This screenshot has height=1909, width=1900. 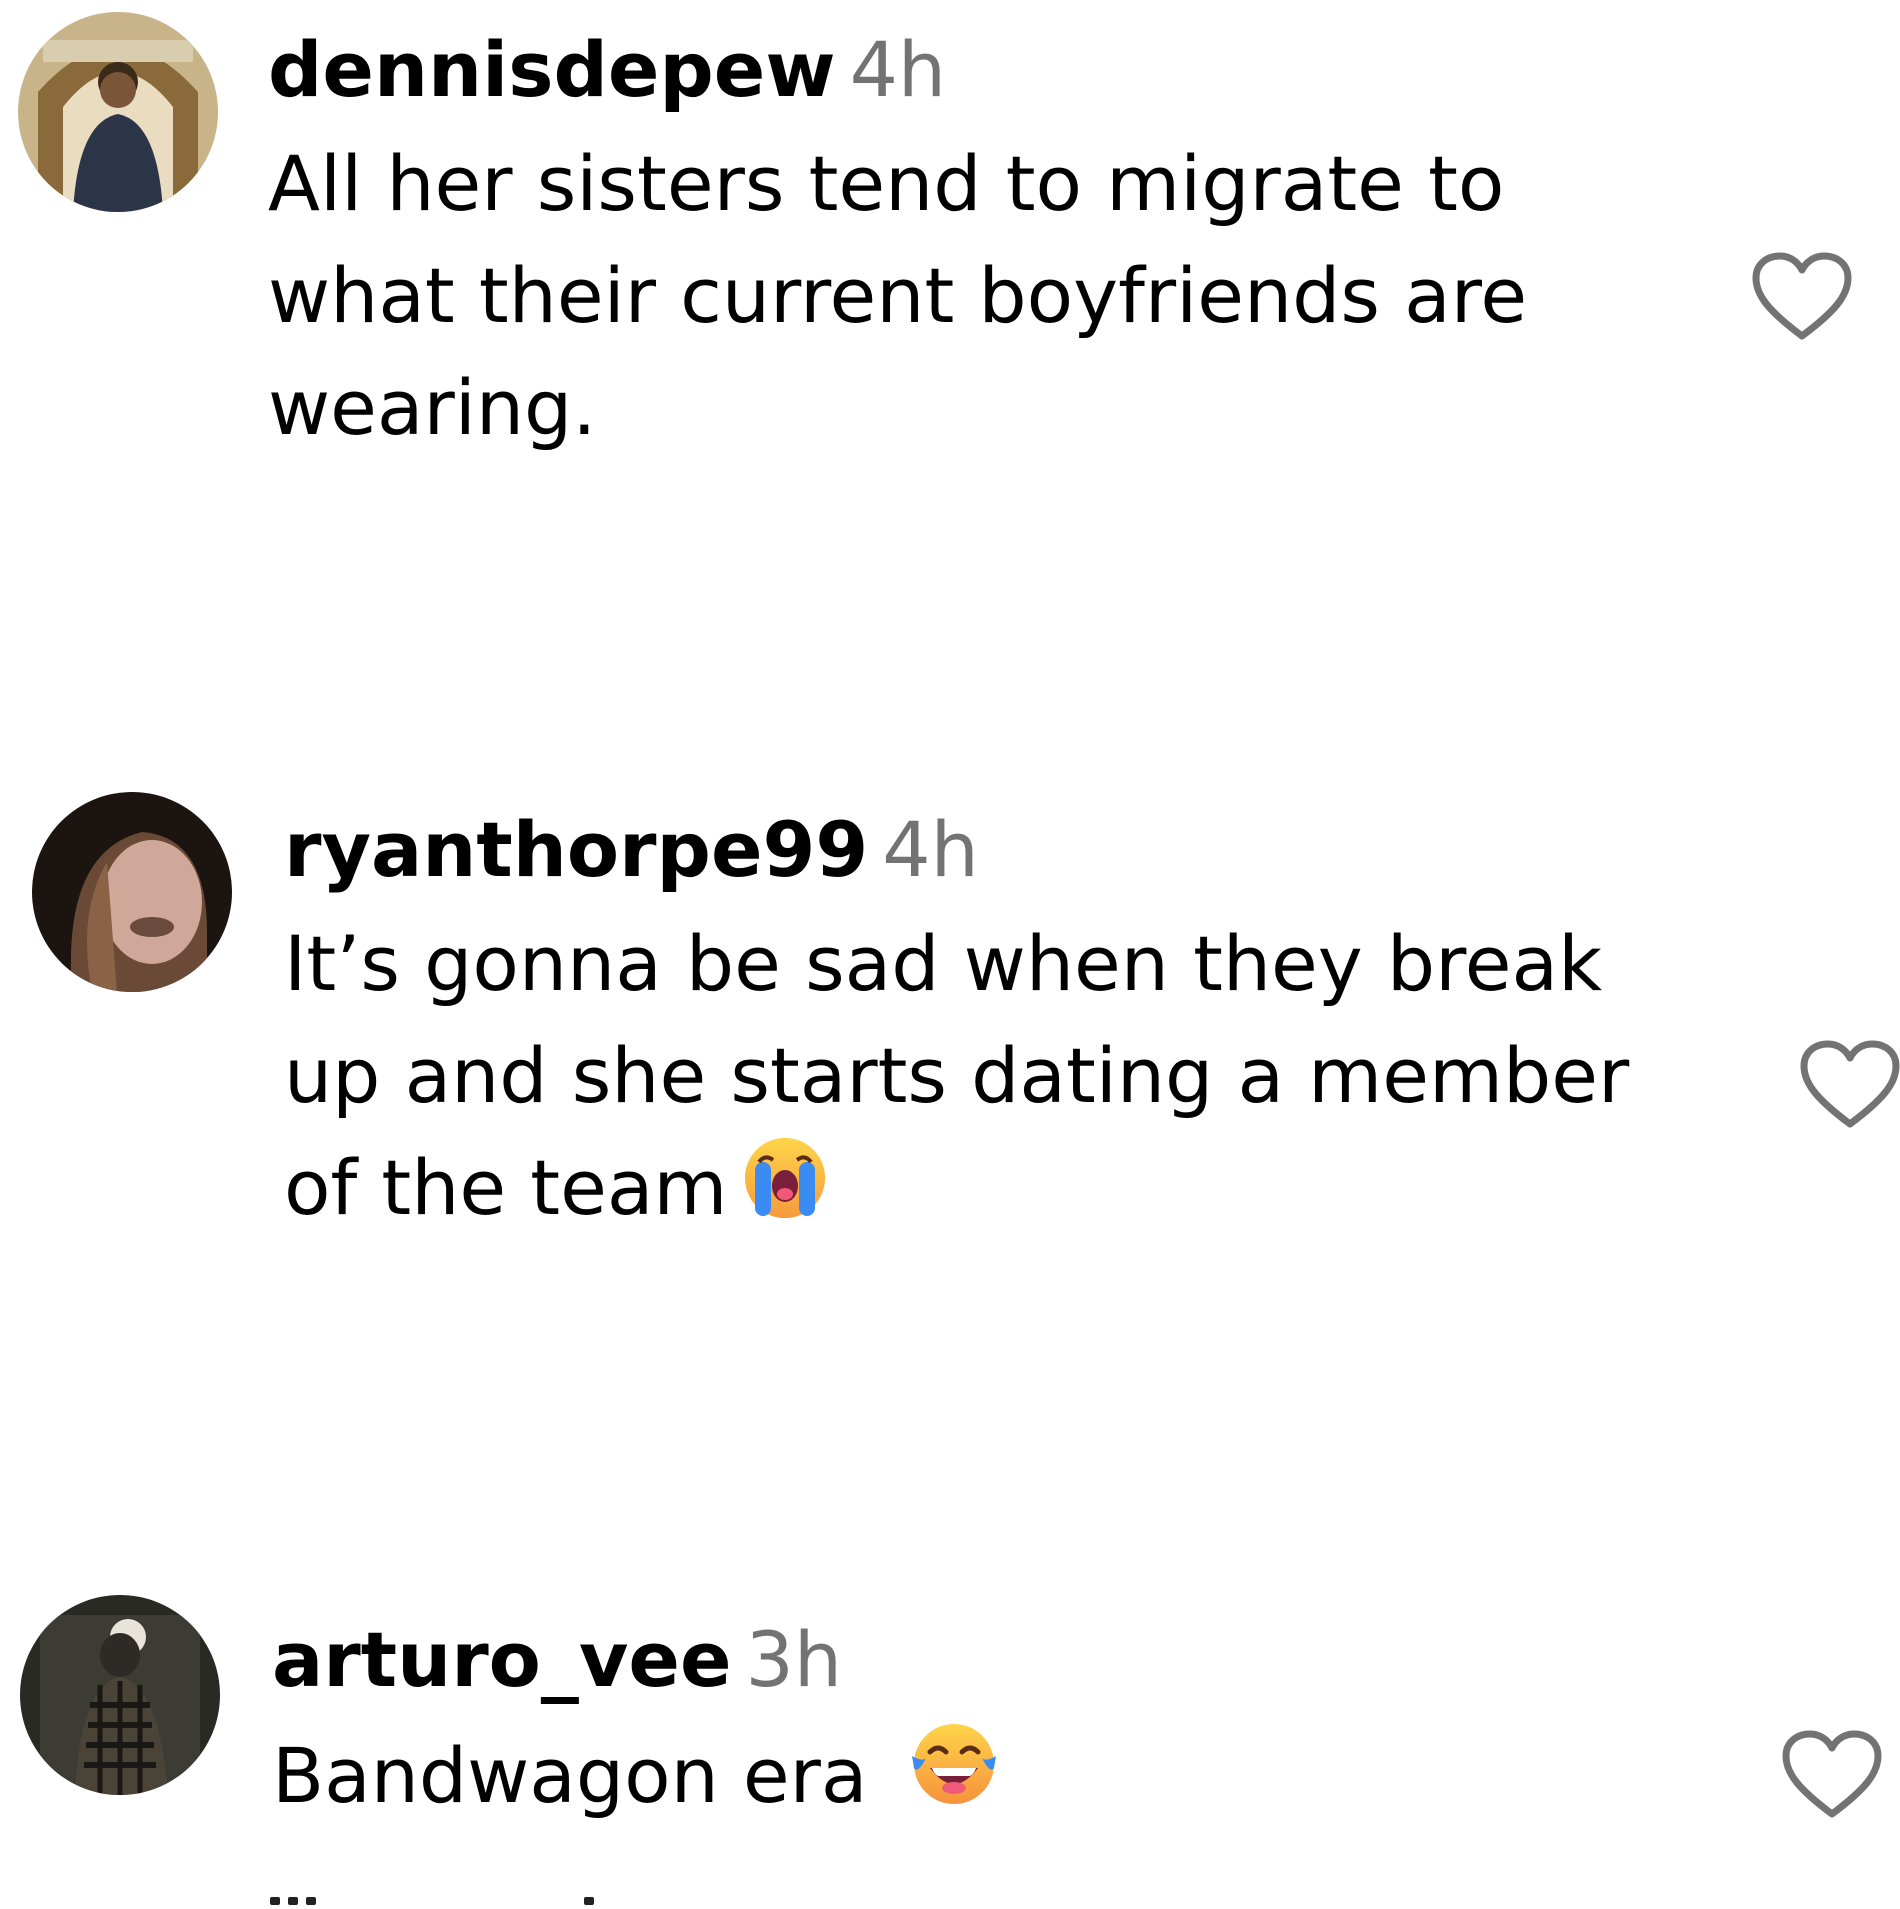 I want to click on comment-text-content: Bandwagon era, so click(x=570, y=1775).